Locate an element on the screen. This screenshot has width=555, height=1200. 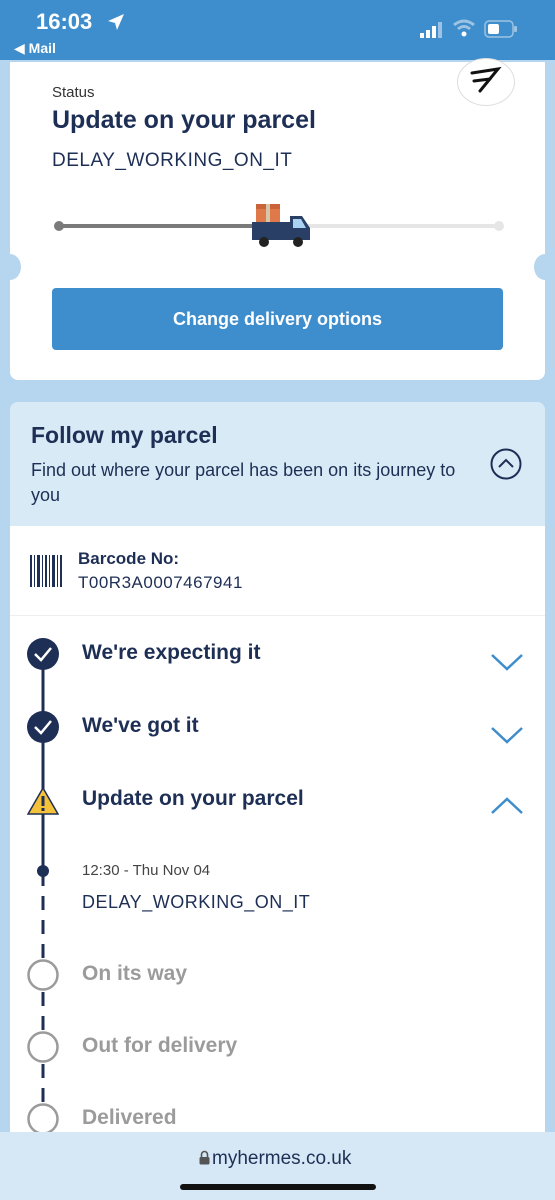
change-delivery-options-button: Change delivery options is located at coordinates (277, 319).